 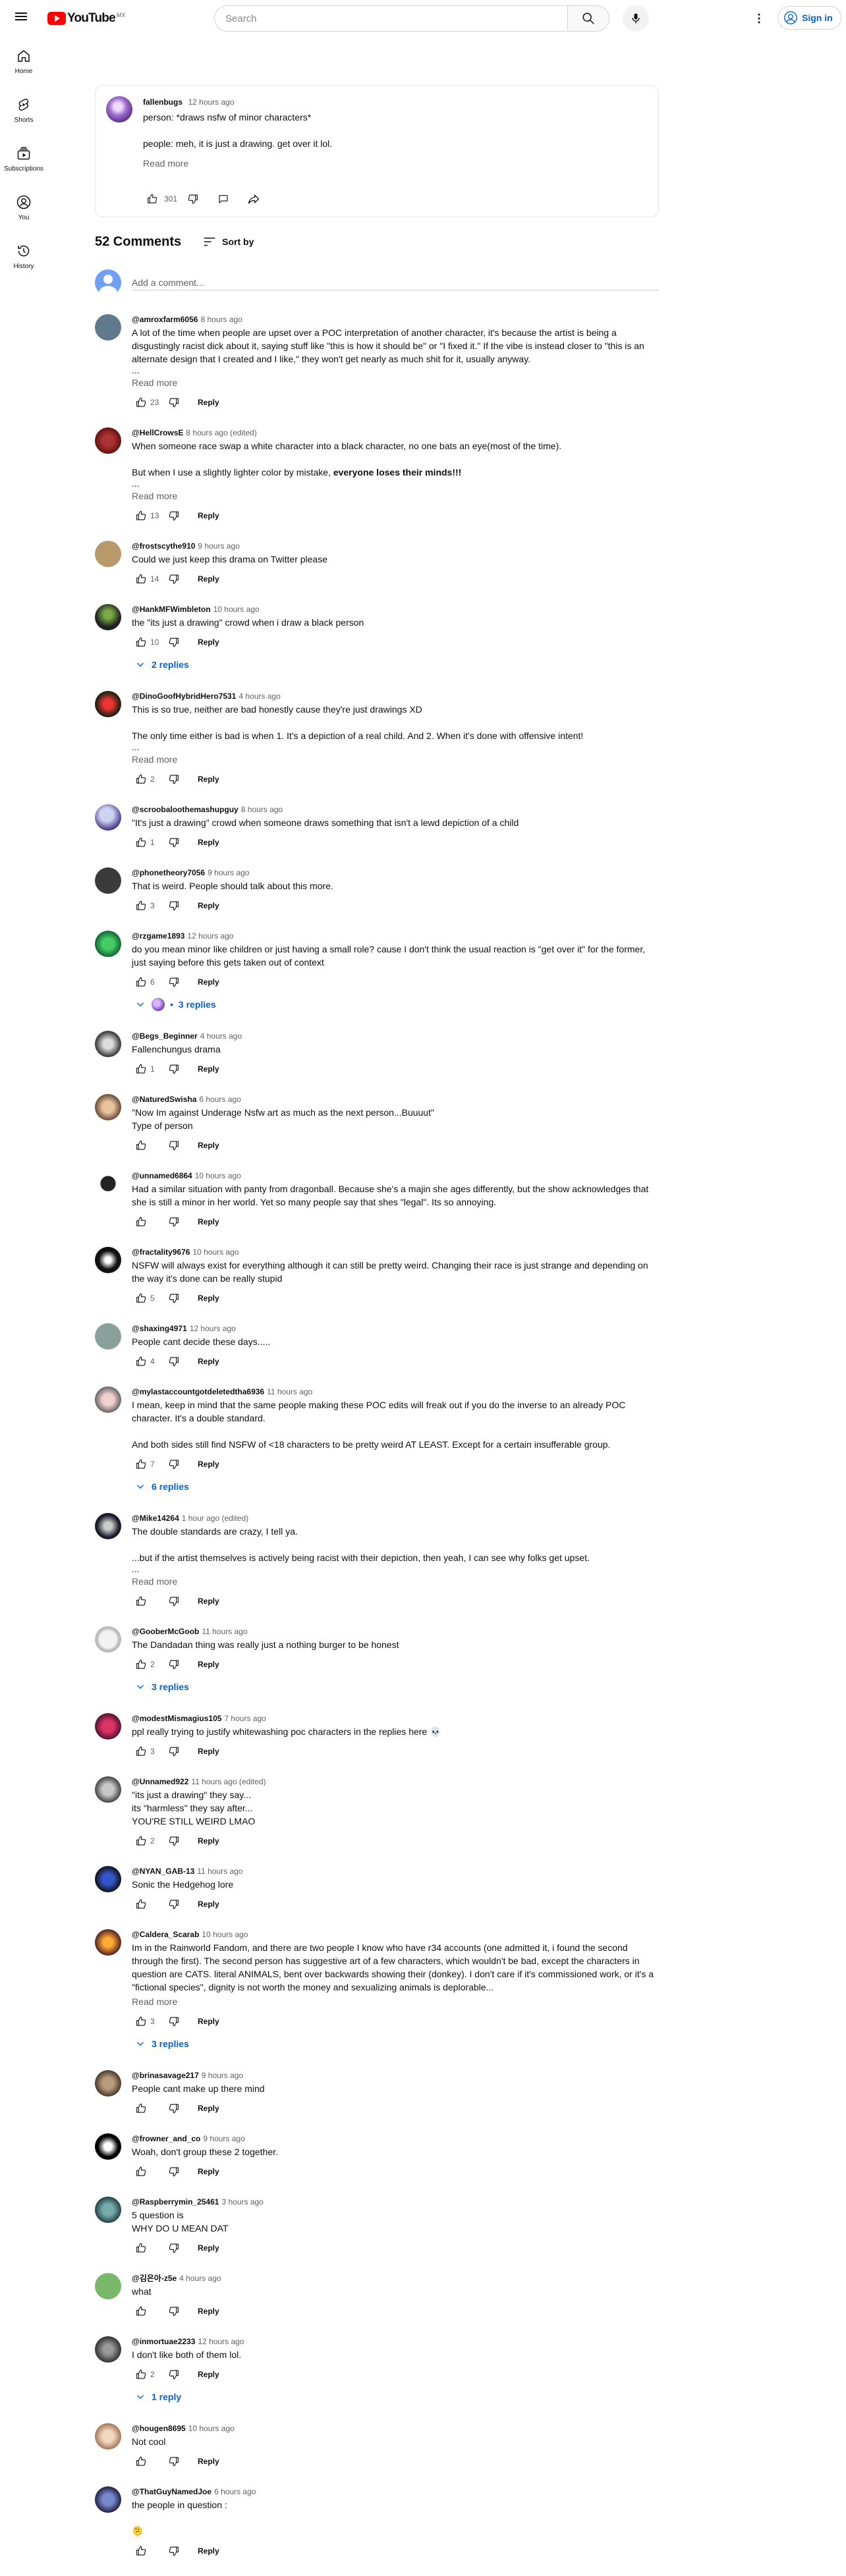 What do you see at coordinates (391, 18) in the screenshot?
I see `search-input` at bounding box center [391, 18].